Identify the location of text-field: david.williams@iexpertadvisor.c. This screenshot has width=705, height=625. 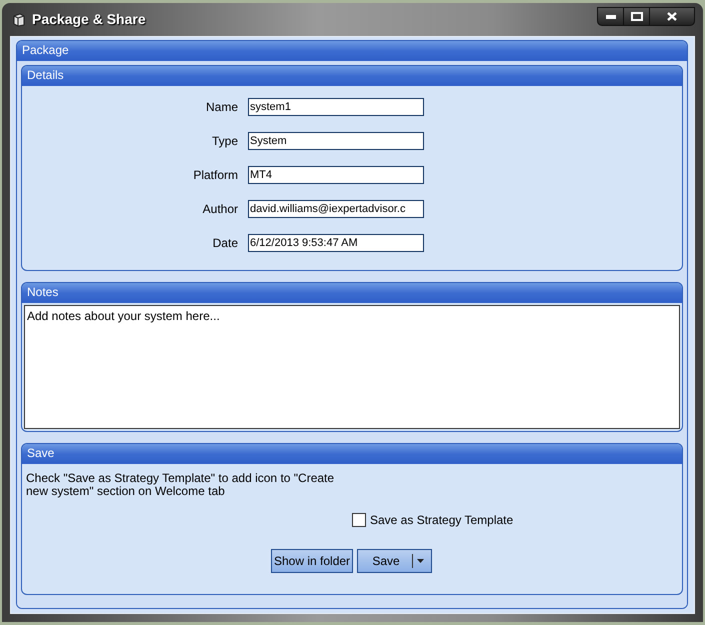
(336, 209).